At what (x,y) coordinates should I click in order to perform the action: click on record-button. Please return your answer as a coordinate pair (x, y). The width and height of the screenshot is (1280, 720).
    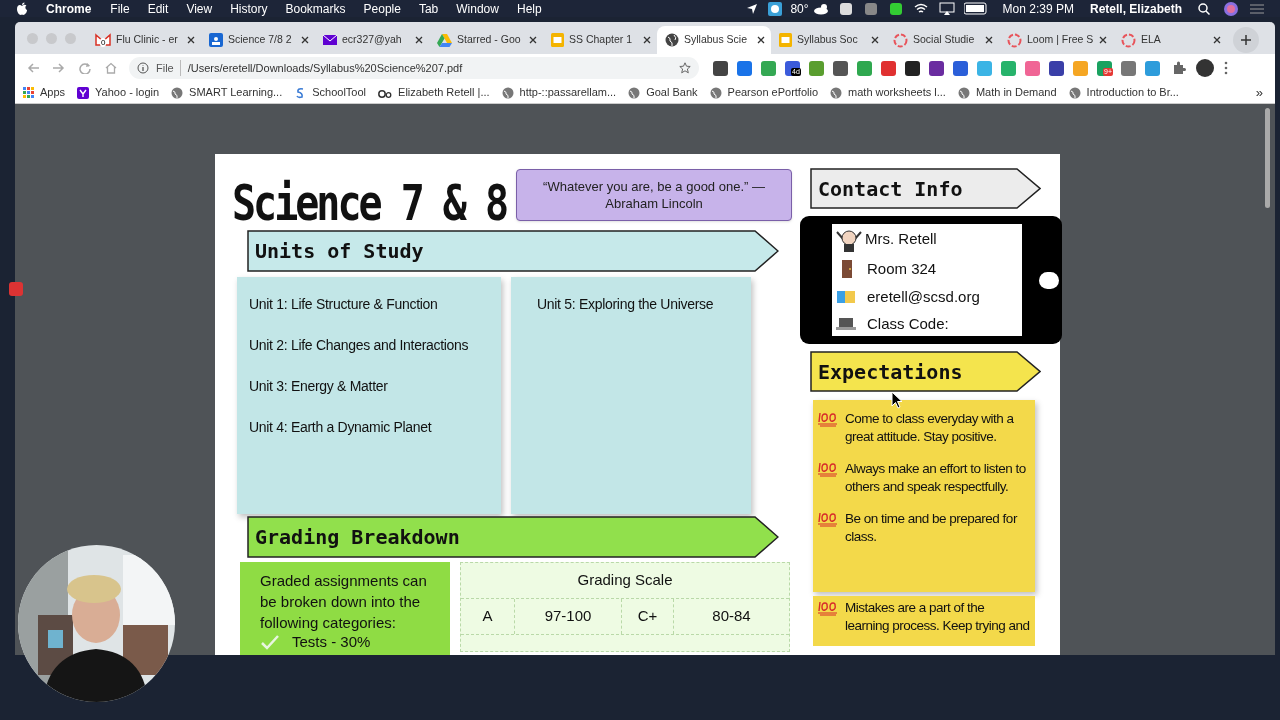
    Looking at the image, I should click on (16, 289).